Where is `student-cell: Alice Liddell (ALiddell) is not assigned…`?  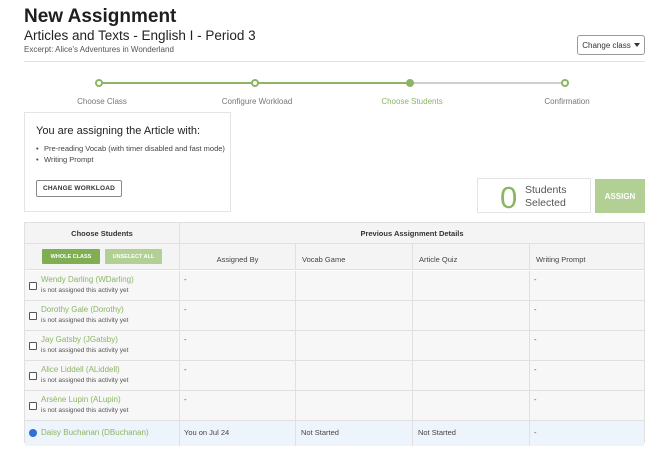
student-cell: Alice Liddell (ALiddell) is not assigned… is located at coordinates (102, 375).